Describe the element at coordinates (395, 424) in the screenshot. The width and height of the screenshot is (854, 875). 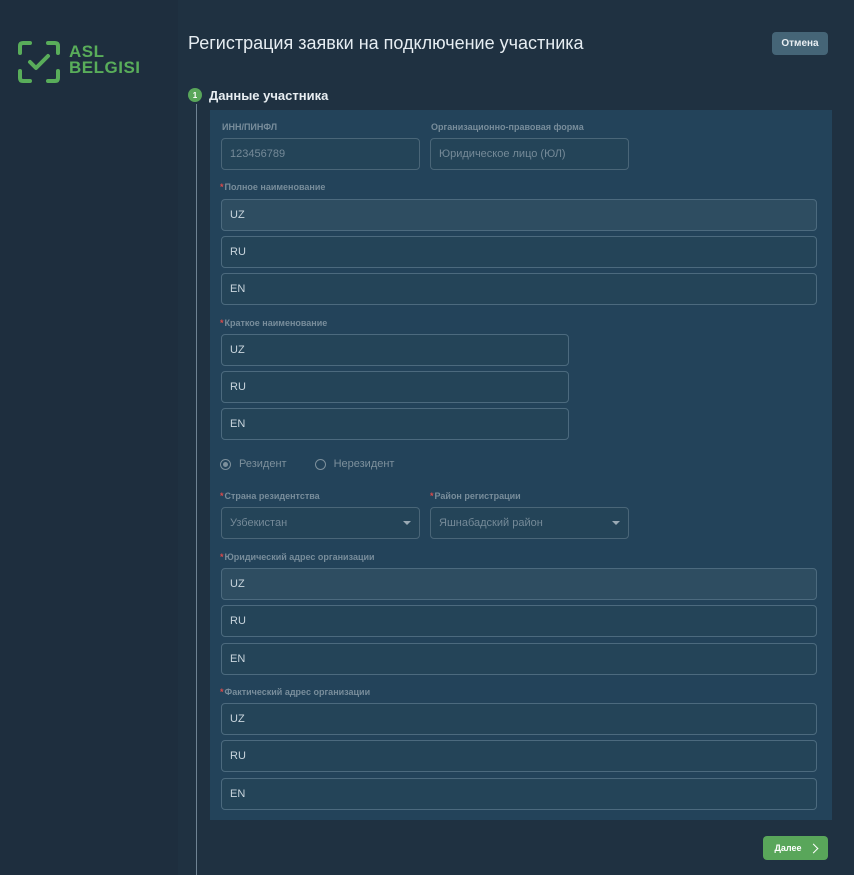
I see `short-name-en-input: EN` at that location.